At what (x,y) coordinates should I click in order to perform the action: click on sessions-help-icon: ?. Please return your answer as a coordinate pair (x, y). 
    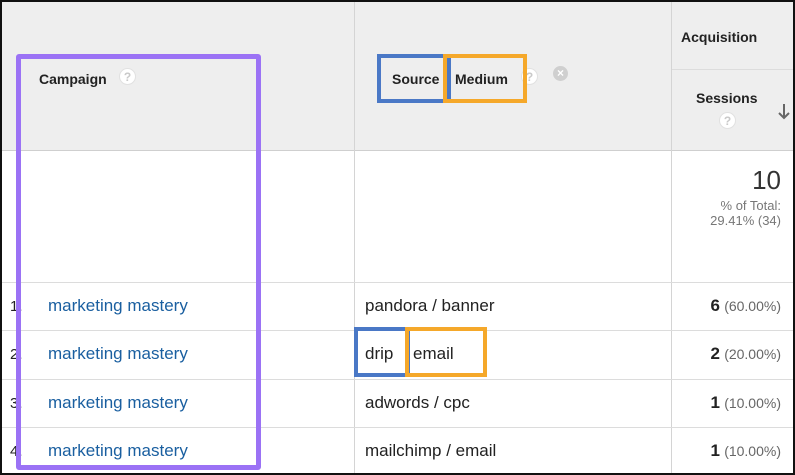
    Looking at the image, I should click on (727, 120).